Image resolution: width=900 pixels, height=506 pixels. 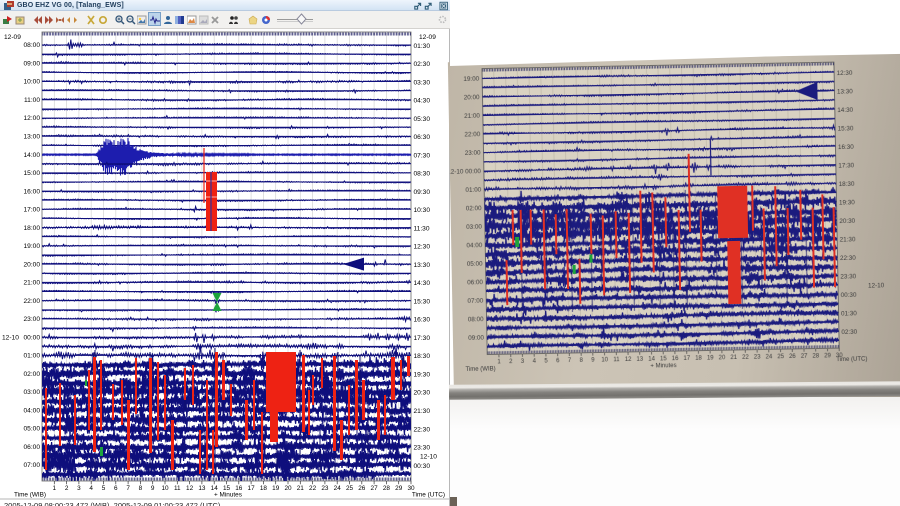 I want to click on svg-text: 2, so click(x=67, y=488).